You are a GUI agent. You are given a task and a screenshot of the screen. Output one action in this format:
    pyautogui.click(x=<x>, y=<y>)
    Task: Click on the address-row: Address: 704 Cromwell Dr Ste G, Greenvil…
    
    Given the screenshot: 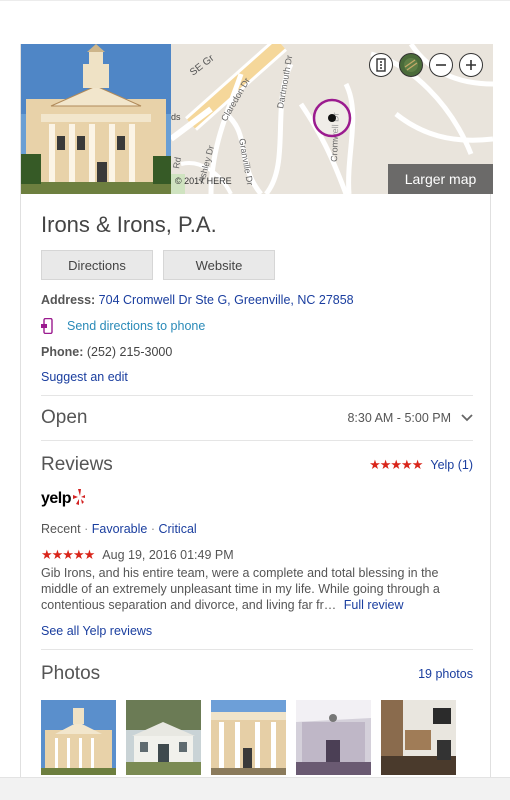 What is the action you would take?
    pyautogui.click(x=257, y=300)
    